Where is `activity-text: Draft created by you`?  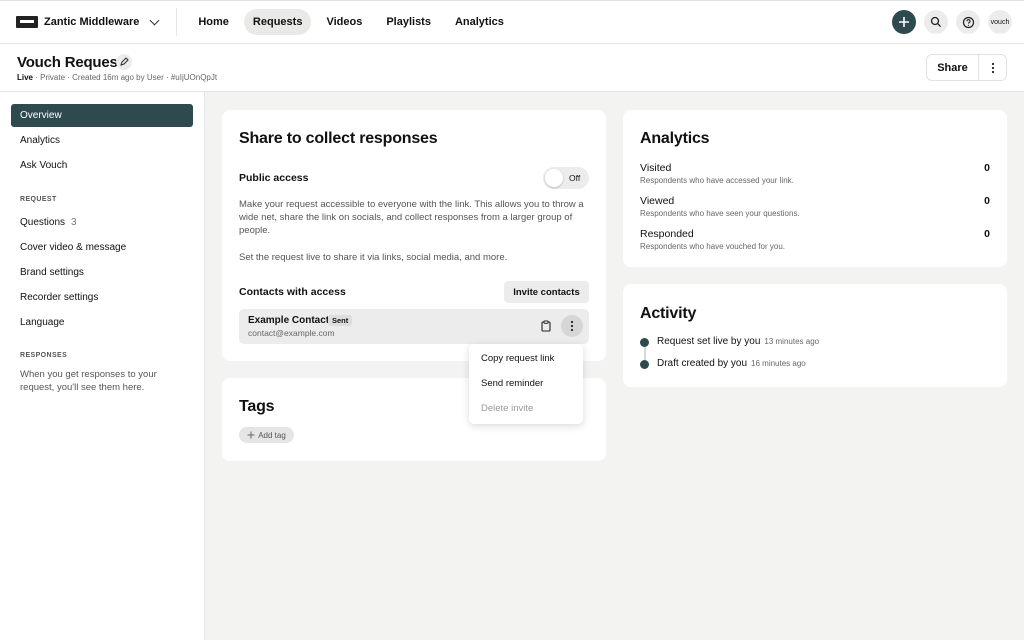 activity-text: Draft created by you is located at coordinates (702, 363).